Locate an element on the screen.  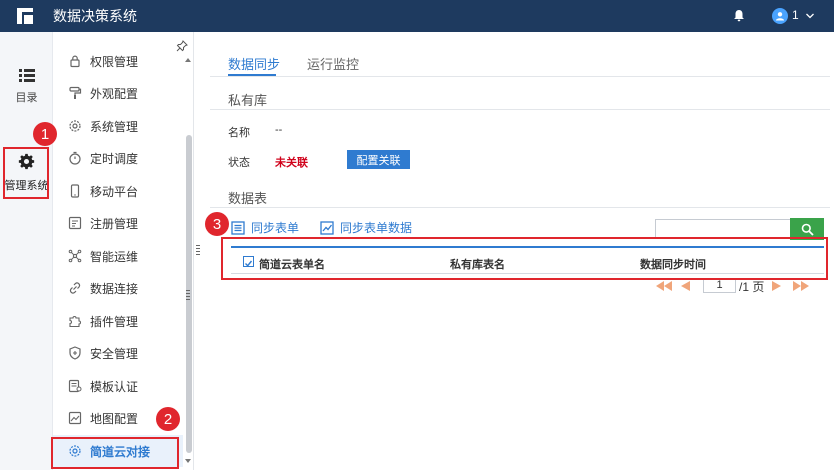
sync-form-data-label: 同步表单数据 is located at coordinates (376, 228).